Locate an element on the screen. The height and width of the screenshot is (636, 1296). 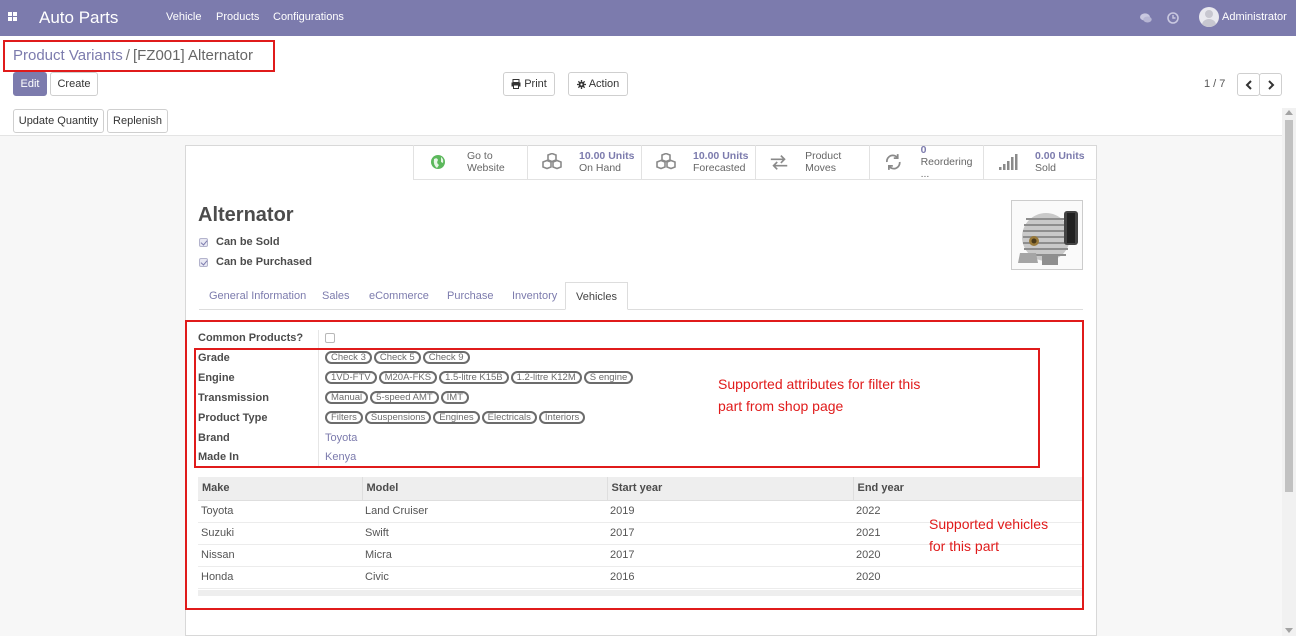
smart-button-sold: 0.00 Units Sold is located at coordinates (1040, 162).